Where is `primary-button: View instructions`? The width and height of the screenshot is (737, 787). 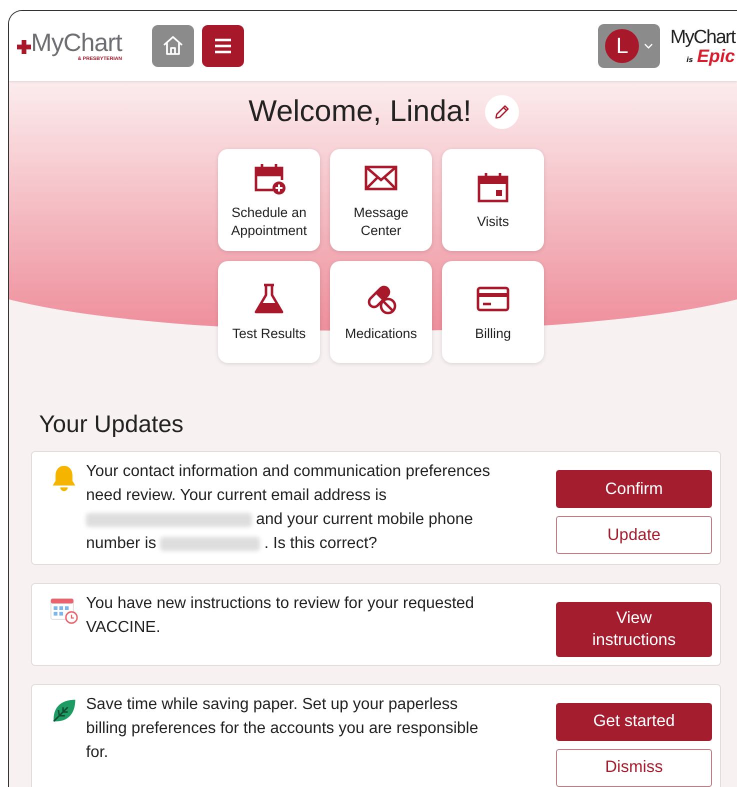 primary-button: View instructions is located at coordinates (634, 629).